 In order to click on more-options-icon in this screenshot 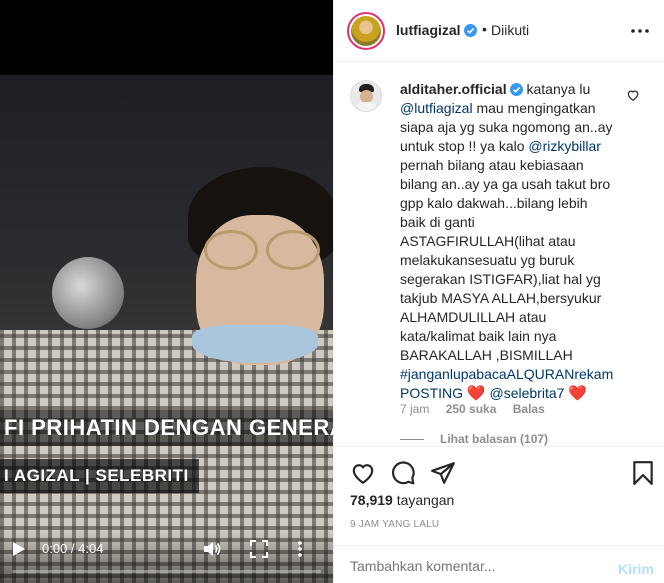, I will do `click(640, 31)`.